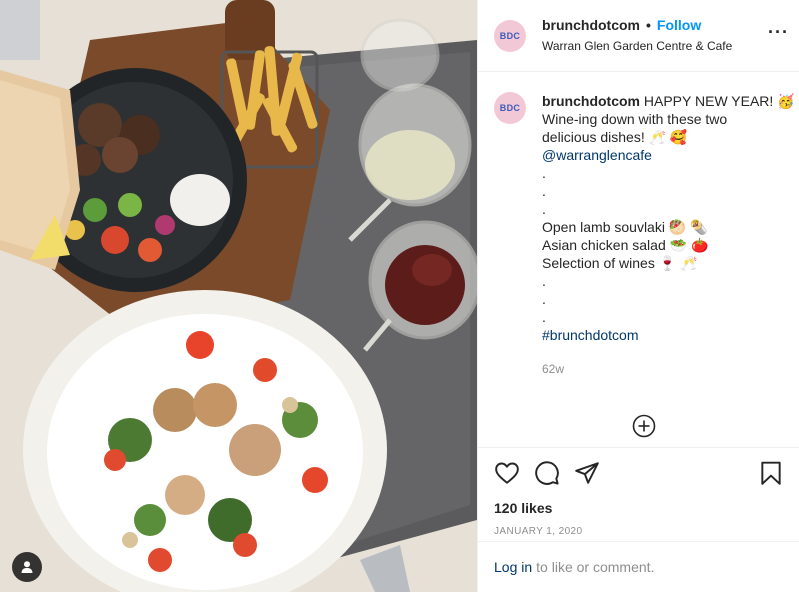 This screenshot has height=592, width=799. I want to click on post-age: 62w, so click(660, 369).